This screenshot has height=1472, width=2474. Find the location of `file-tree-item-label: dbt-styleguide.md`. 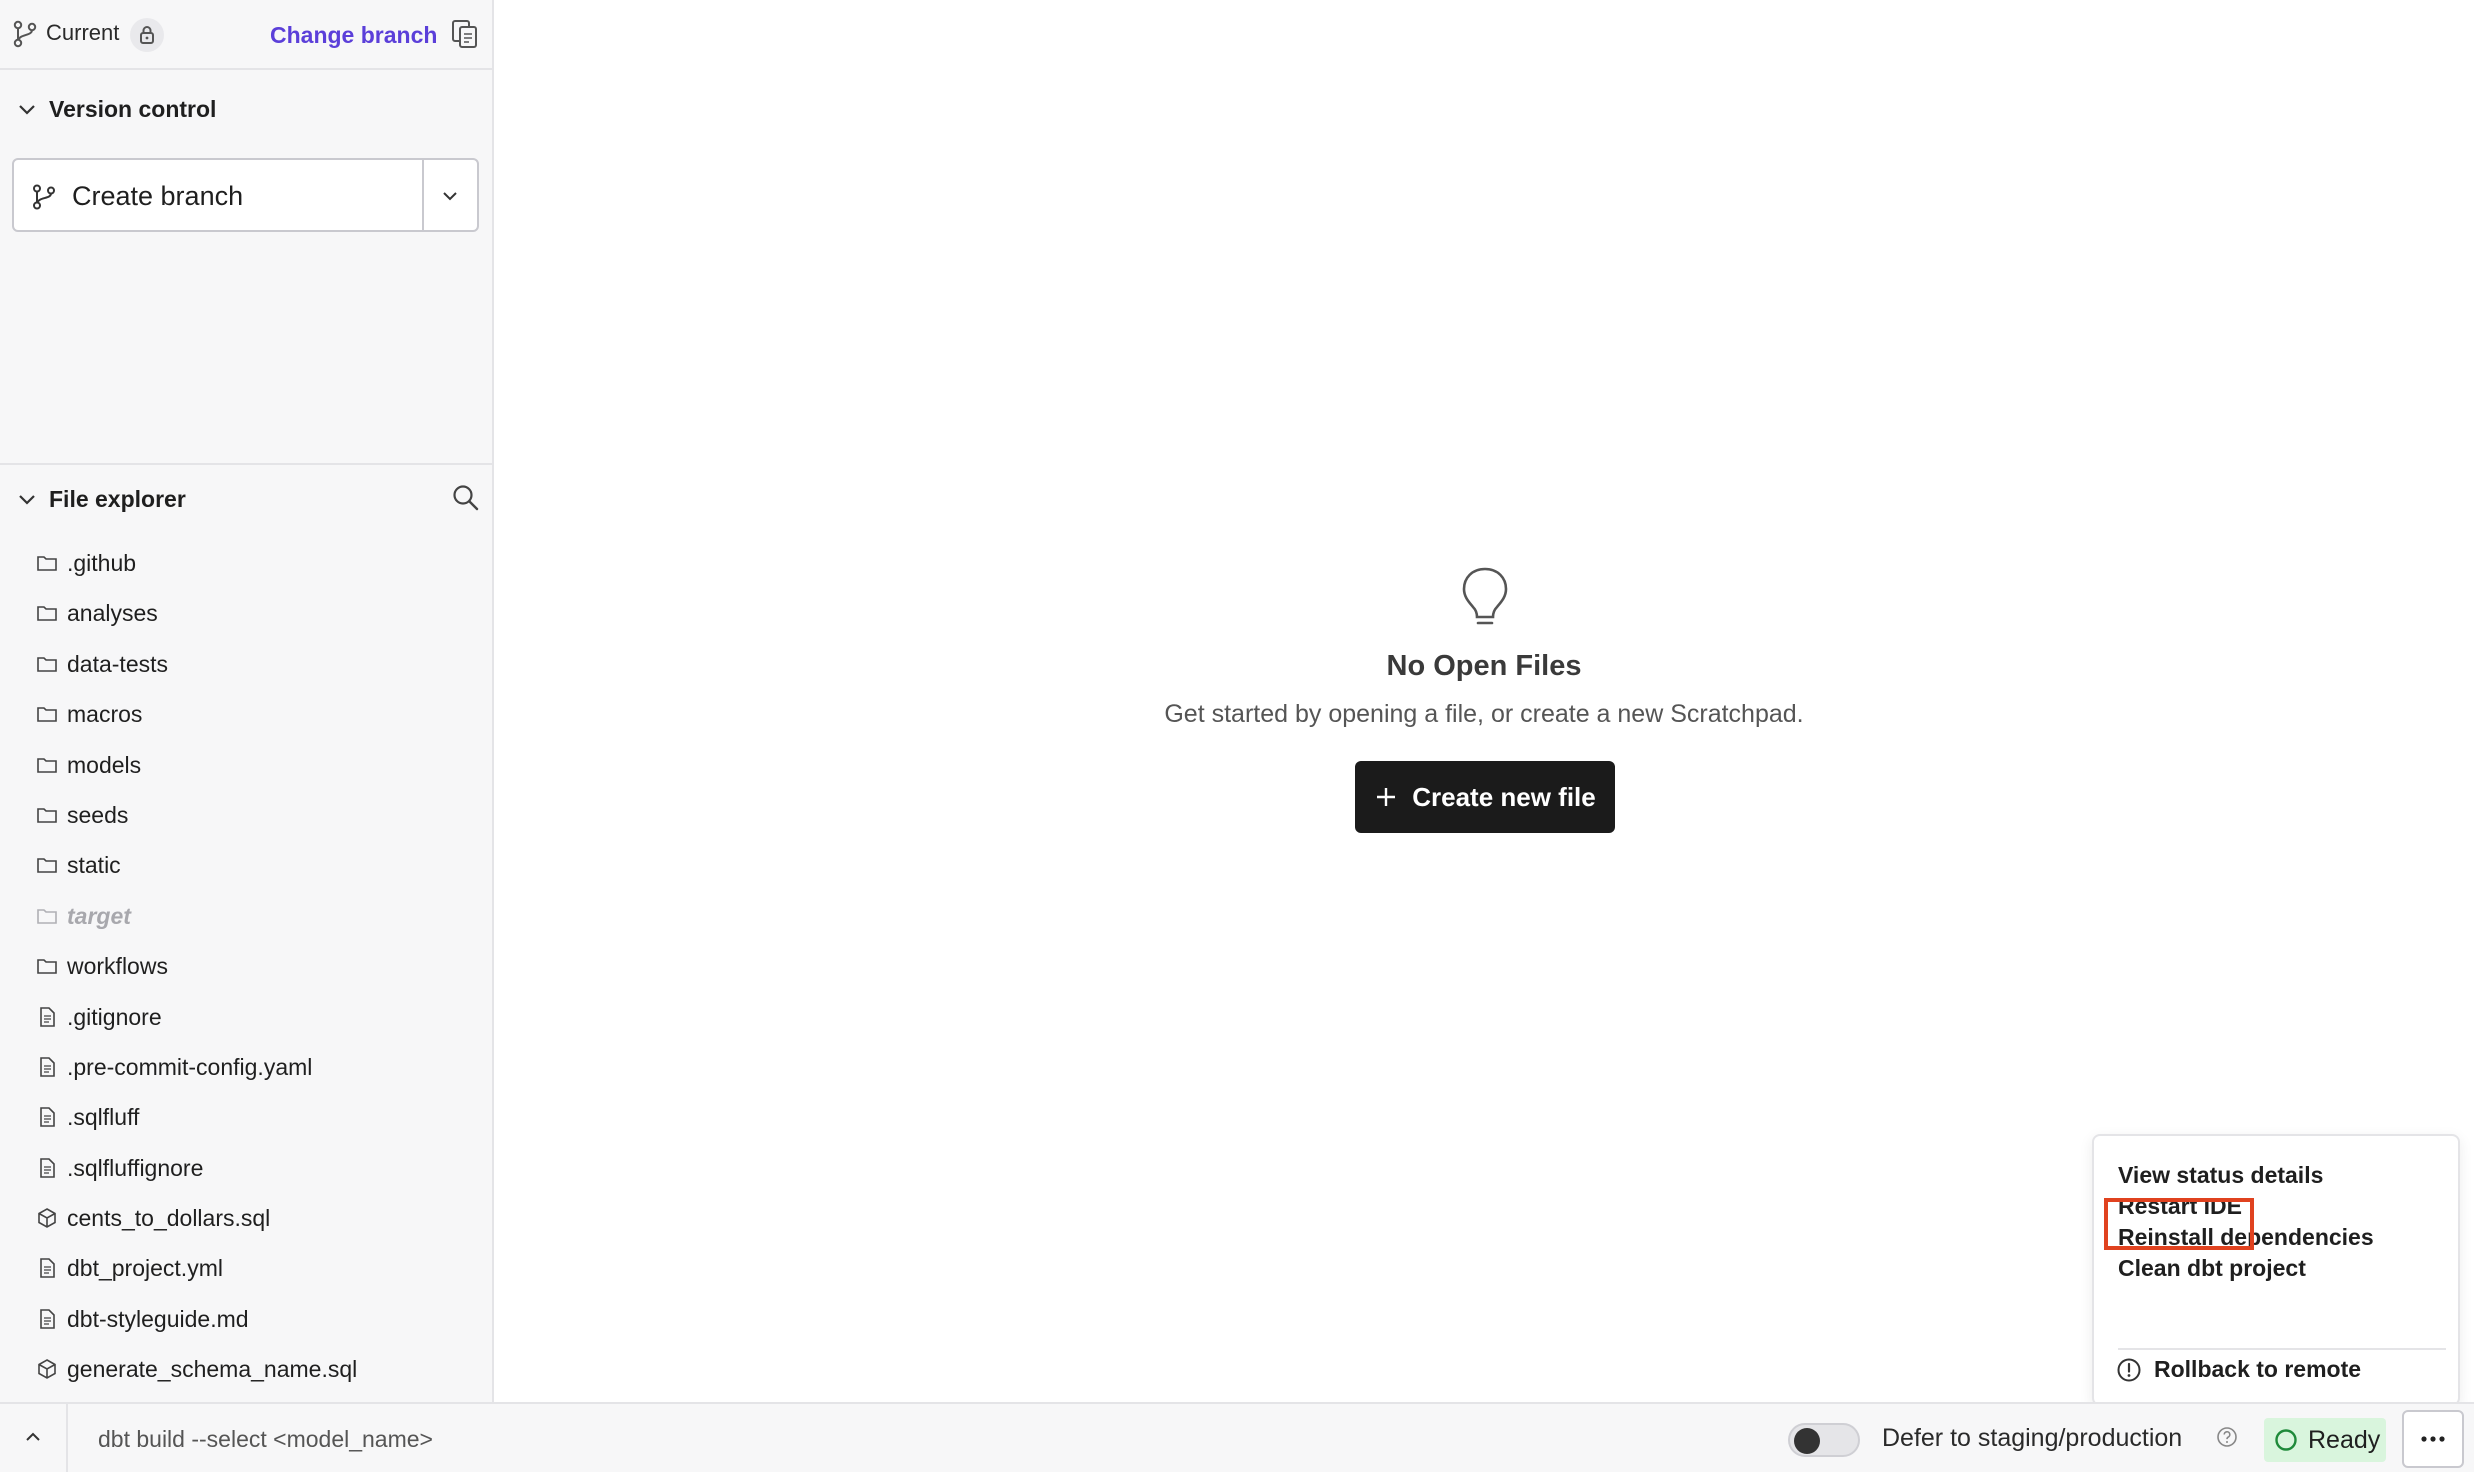

file-tree-item-label: dbt-styleguide.md is located at coordinates (158, 1318).